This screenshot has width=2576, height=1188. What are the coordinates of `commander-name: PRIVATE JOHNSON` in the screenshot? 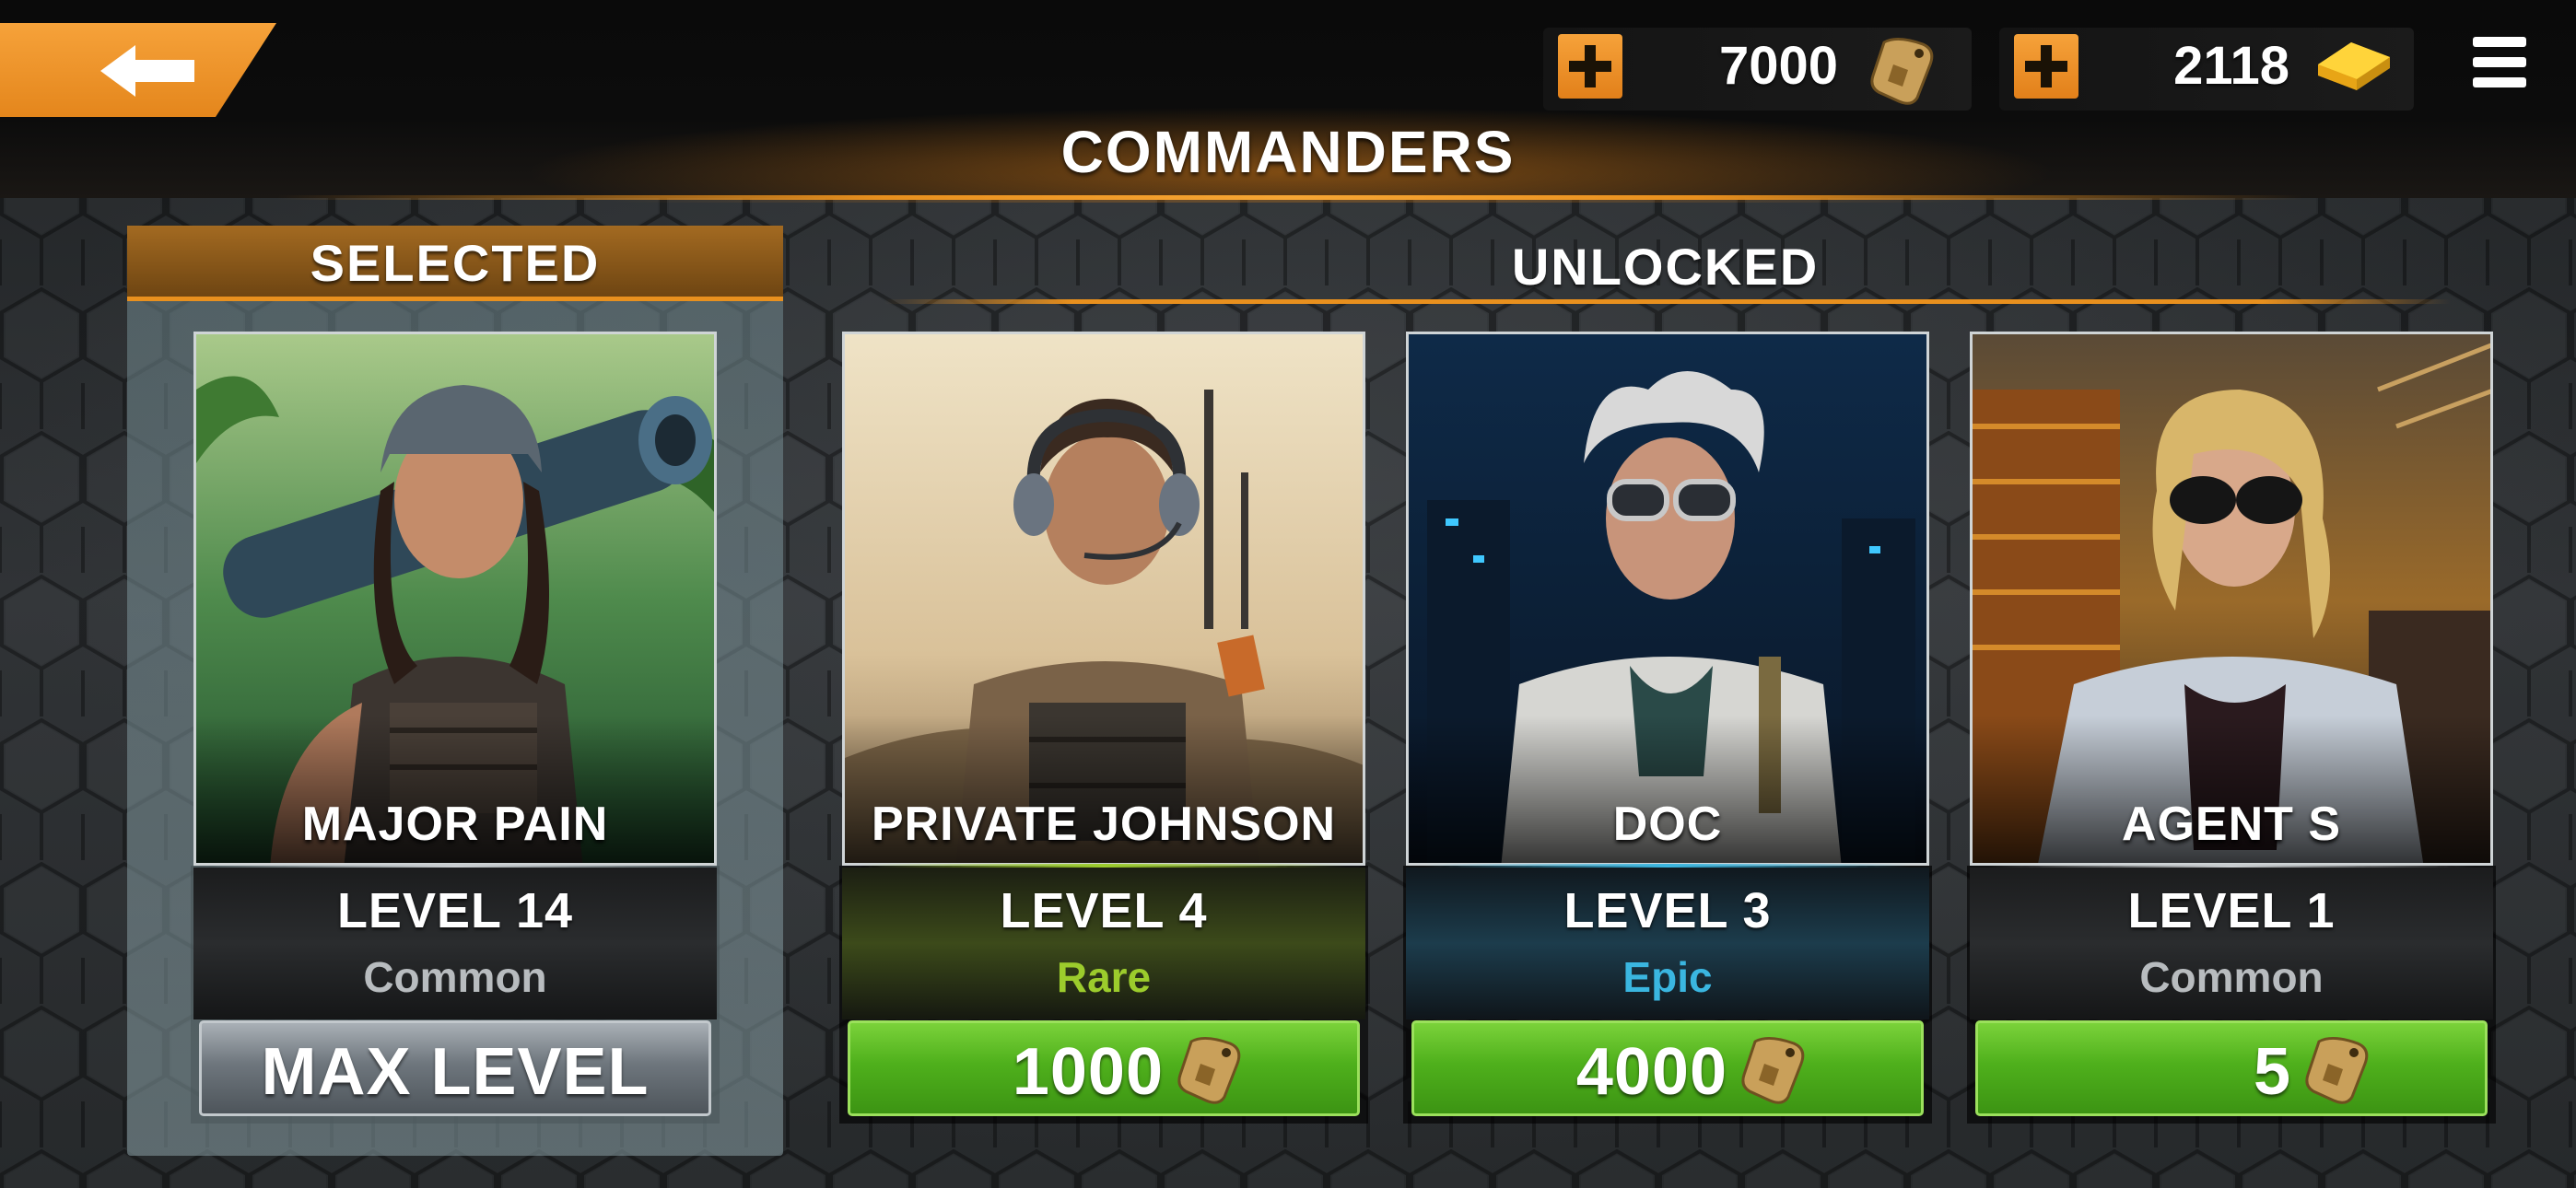 It's located at (1104, 824).